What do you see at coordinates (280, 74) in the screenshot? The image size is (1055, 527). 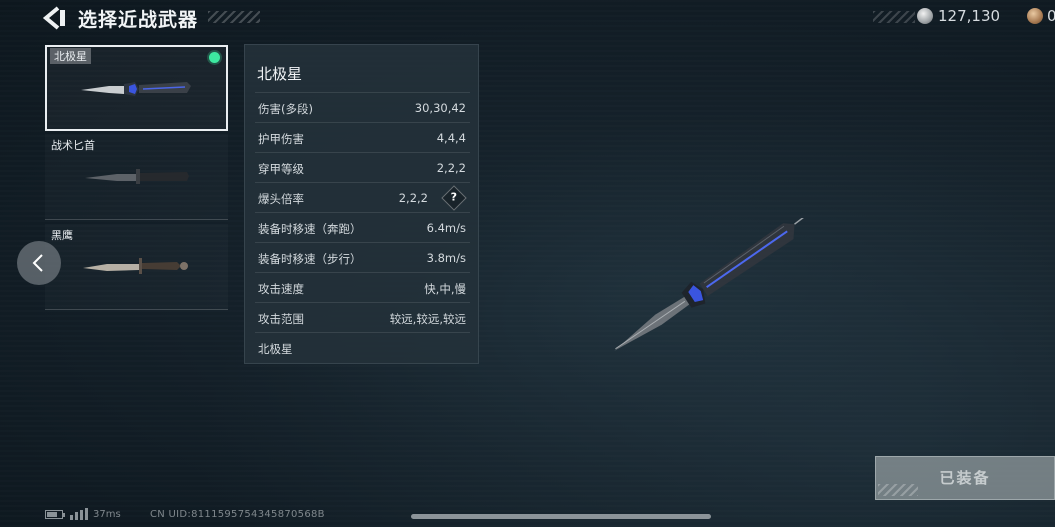 I see `stats-panel-title: 北极星` at bounding box center [280, 74].